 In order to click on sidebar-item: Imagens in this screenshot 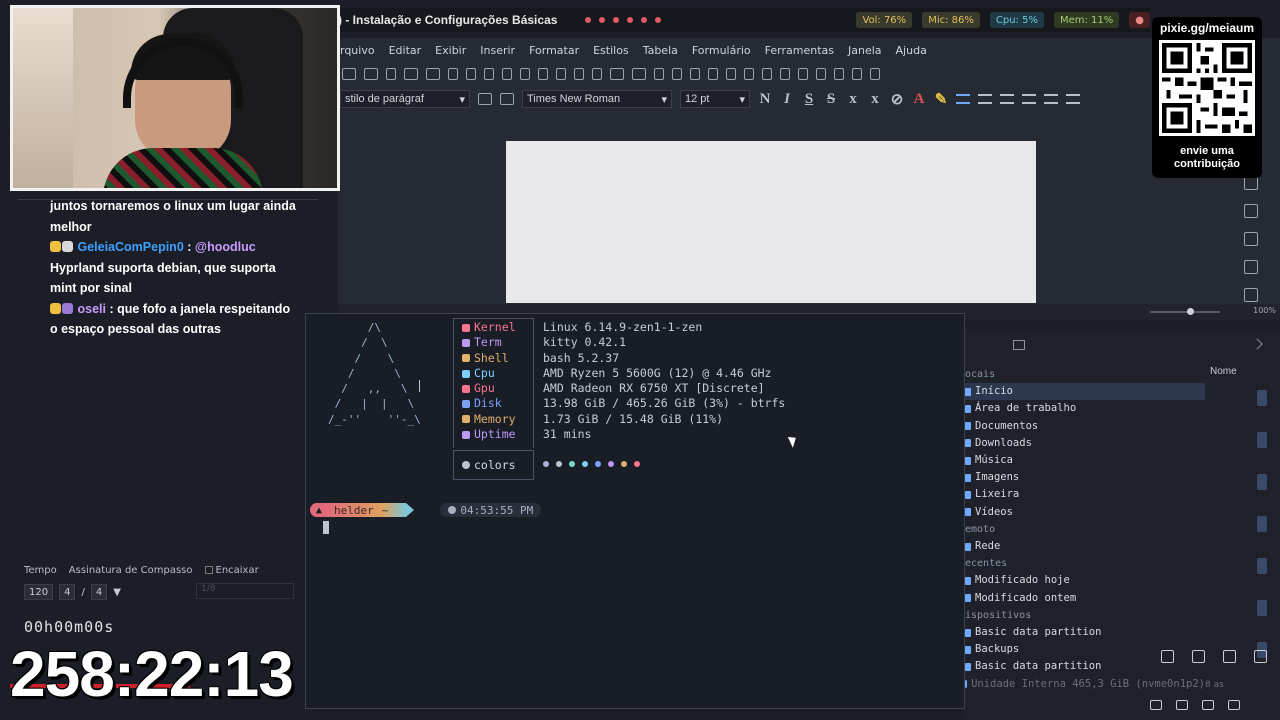, I will do `click(1085, 477)`.